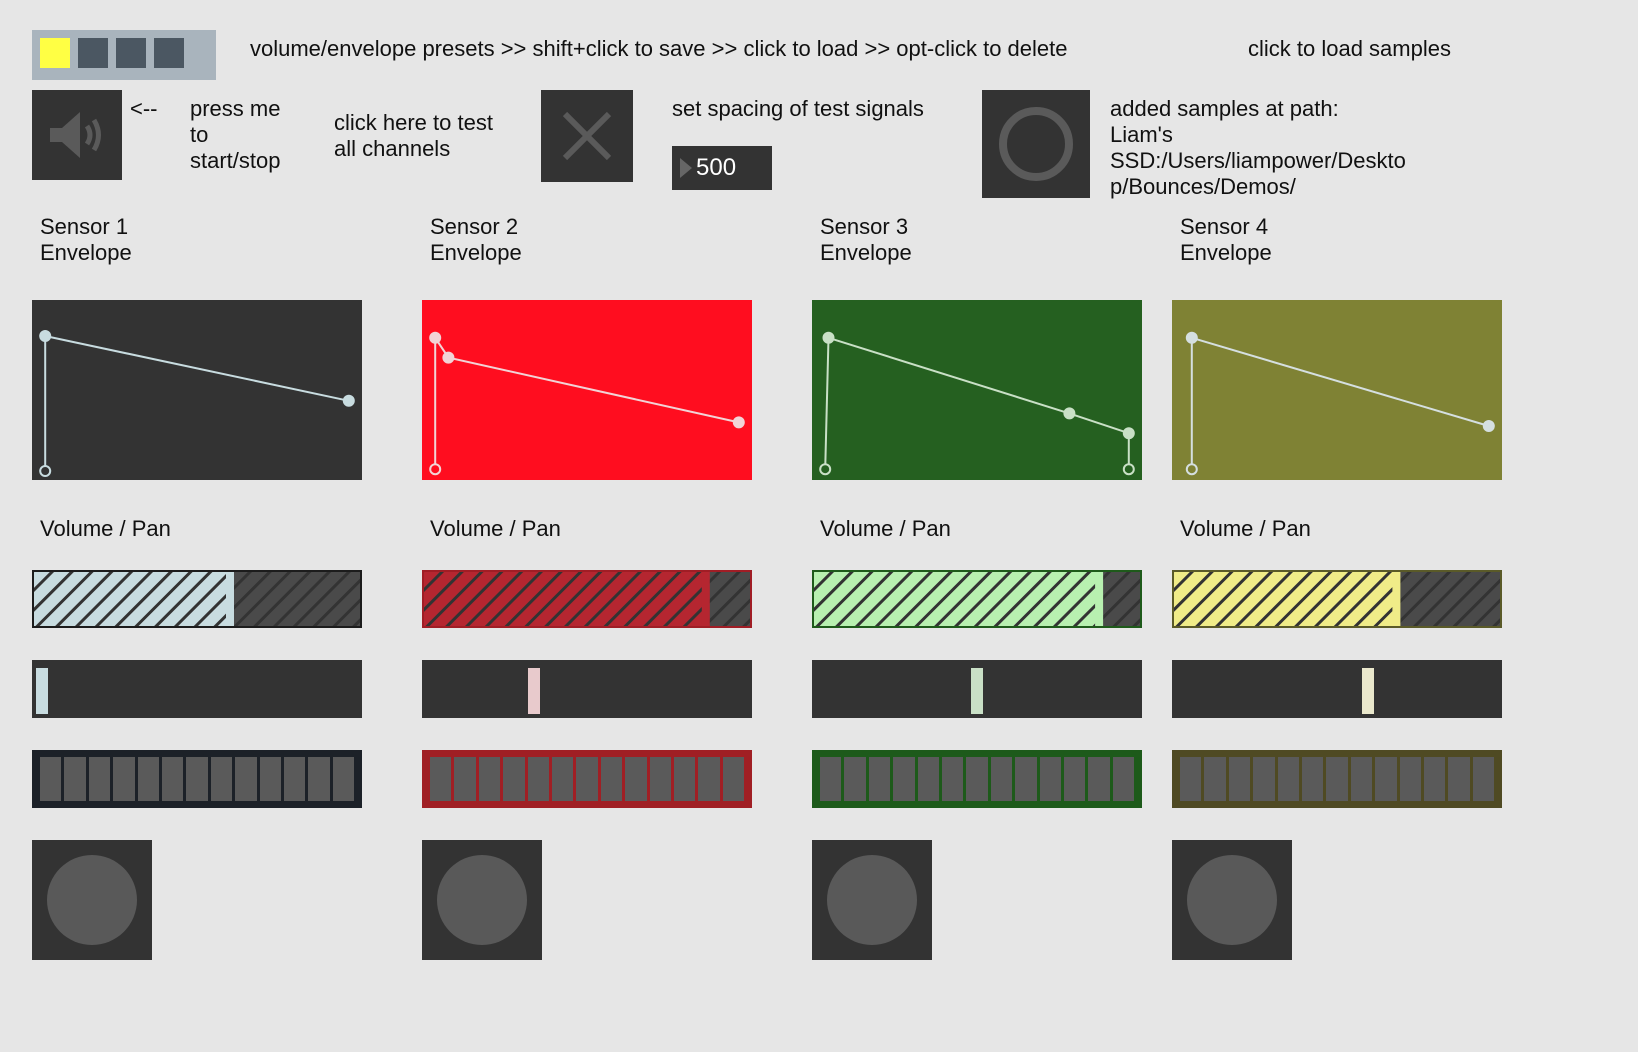 This screenshot has width=1638, height=1052. Describe the element at coordinates (1349, 49) in the screenshot. I see `load-samples-label: click to load samples` at that location.